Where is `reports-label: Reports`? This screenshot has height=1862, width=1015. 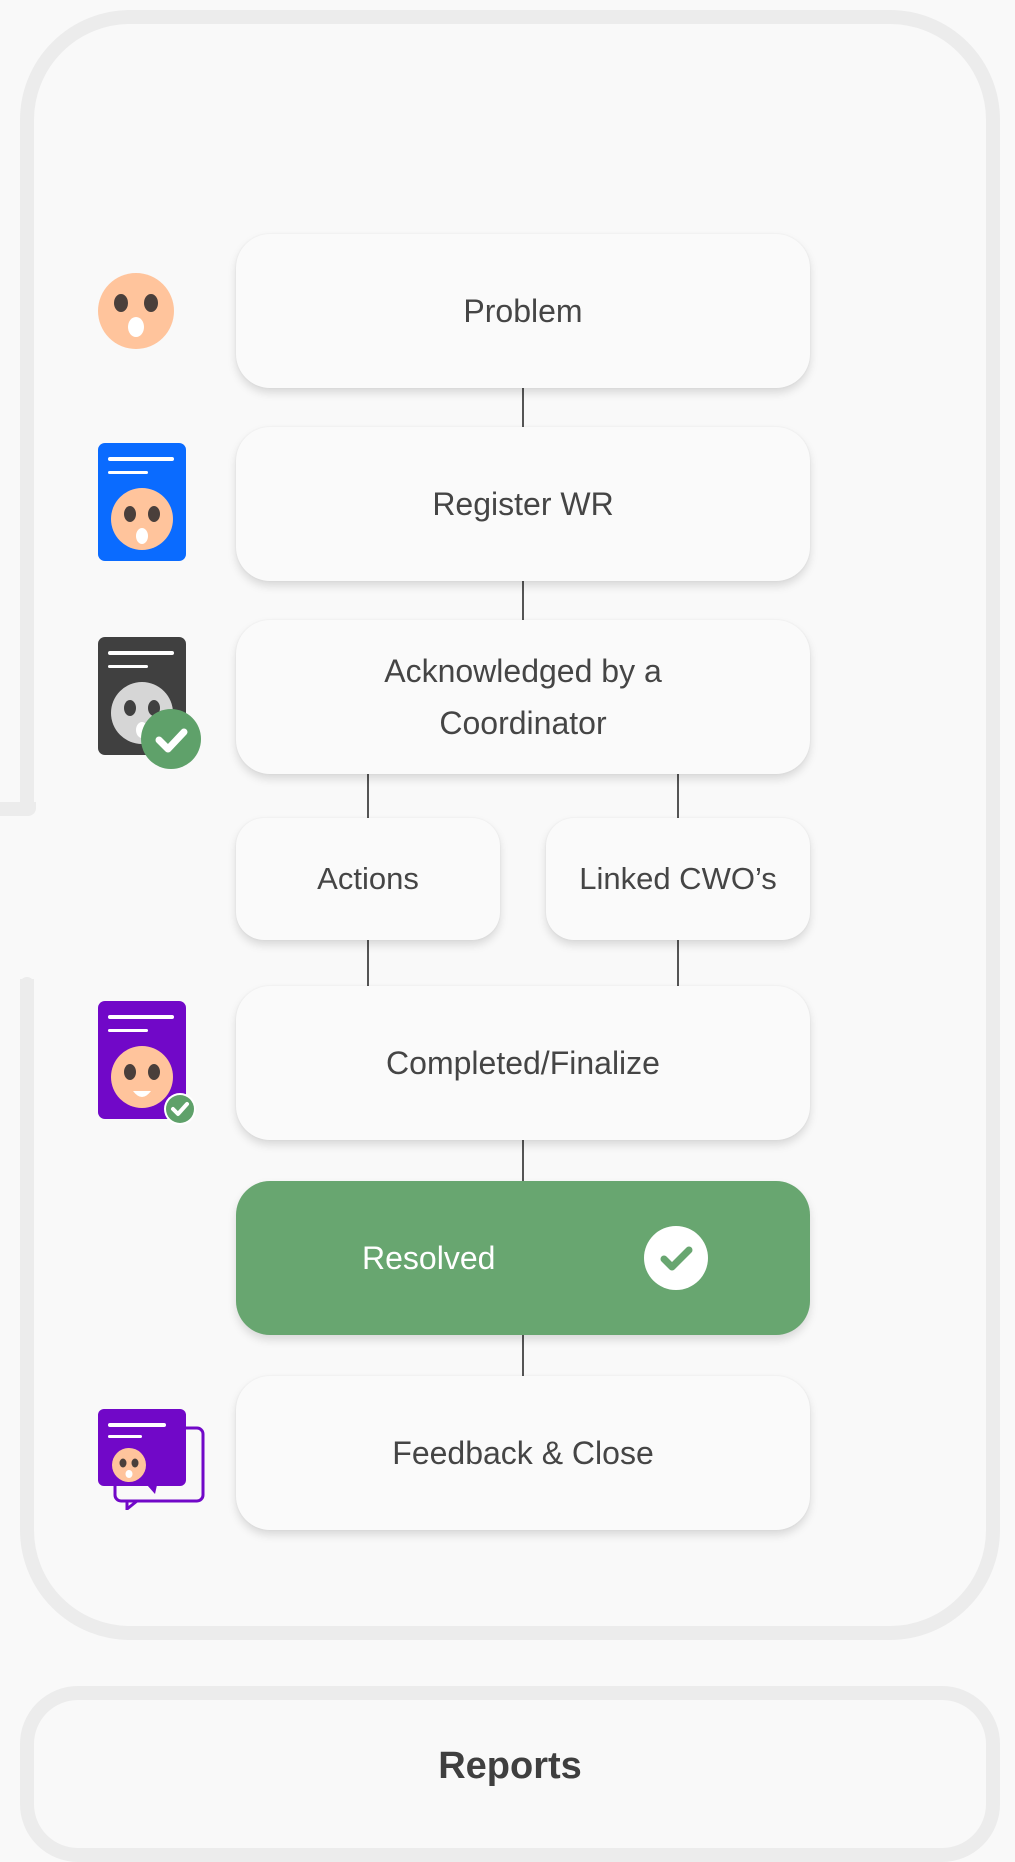 reports-label: Reports is located at coordinates (510, 1765).